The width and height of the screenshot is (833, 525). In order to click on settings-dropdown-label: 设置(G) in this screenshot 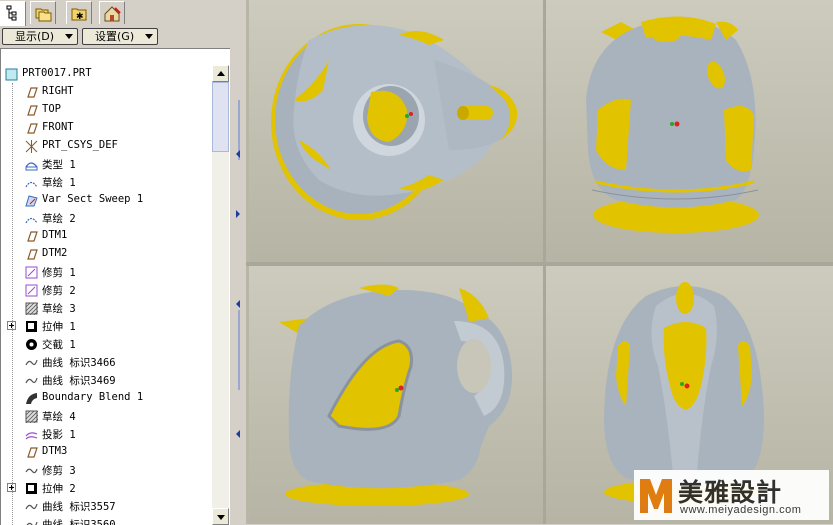, I will do `click(115, 36)`.